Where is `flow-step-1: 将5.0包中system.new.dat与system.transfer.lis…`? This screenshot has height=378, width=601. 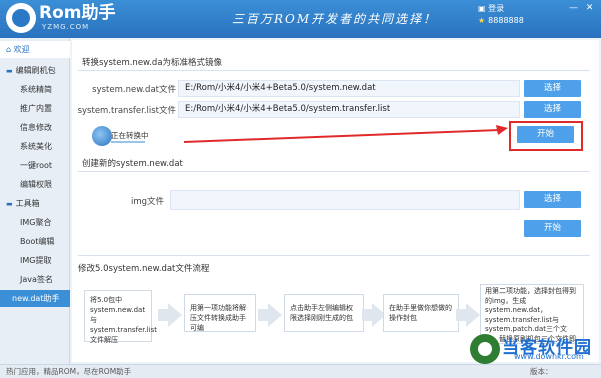
flow-step-1: 将5.0包中system.new.dat与system.transfer.lis… is located at coordinates (120, 317).